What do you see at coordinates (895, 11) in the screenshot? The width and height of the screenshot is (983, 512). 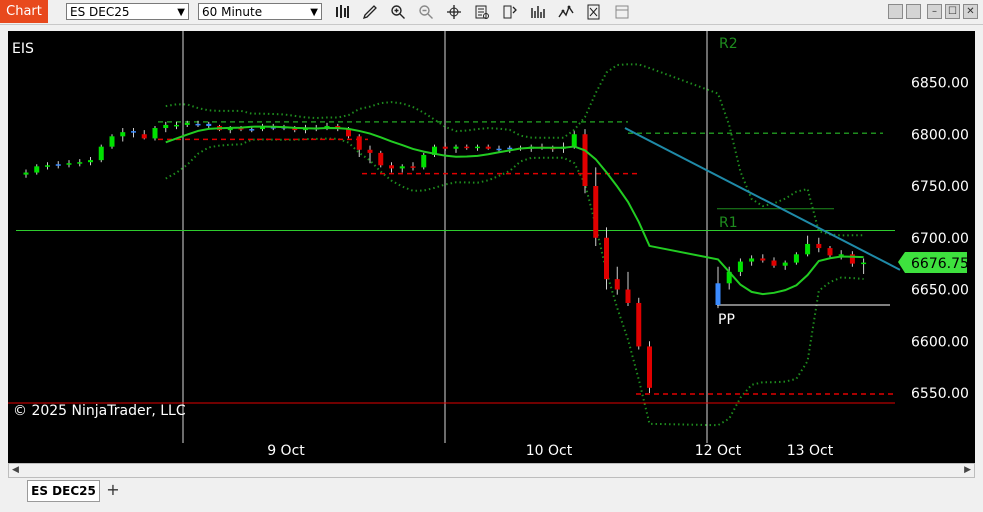 I see `window-option-button` at bounding box center [895, 11].